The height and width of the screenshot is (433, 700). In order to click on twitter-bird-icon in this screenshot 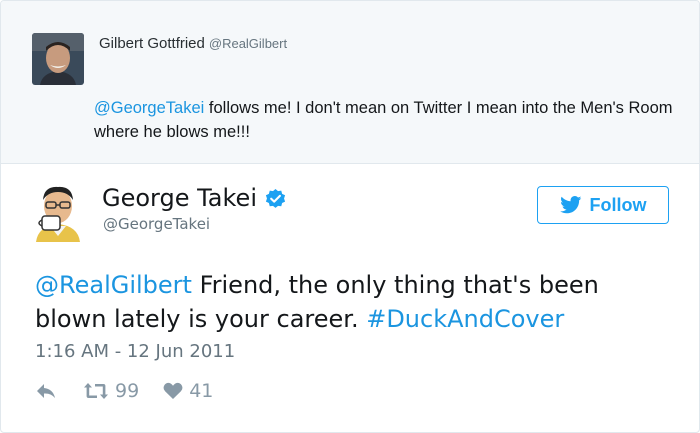, I will do `click(570, 205)`.